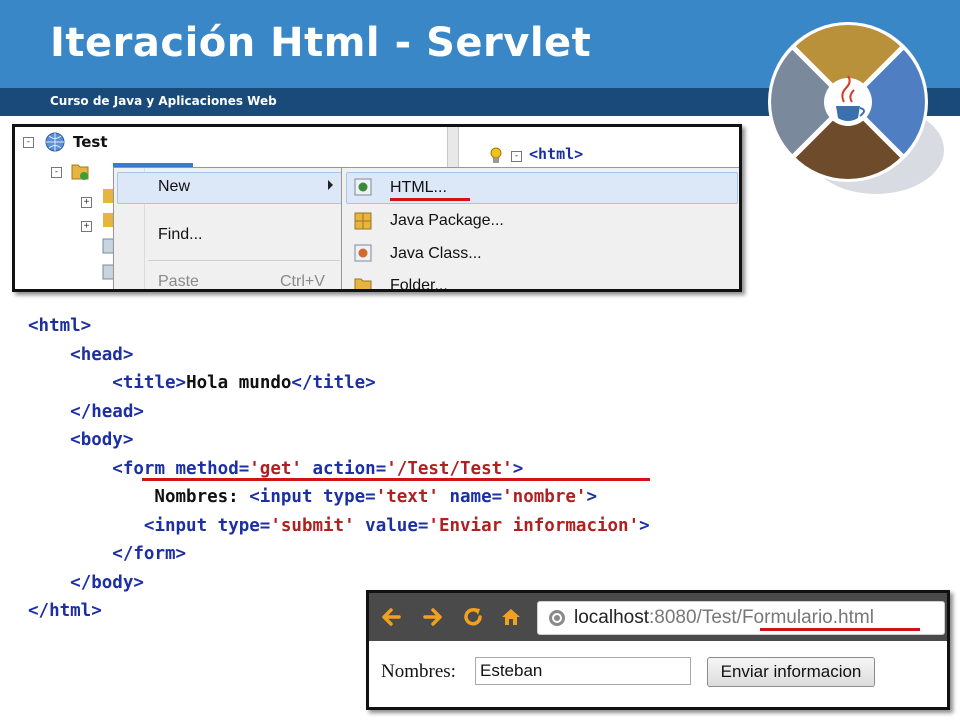 The width and height of the screenshot is (960, 720). What do you see at coordinates (391, 525) in the screenshot?
I see `code-tag: value=` at bounding box center [391, 525].